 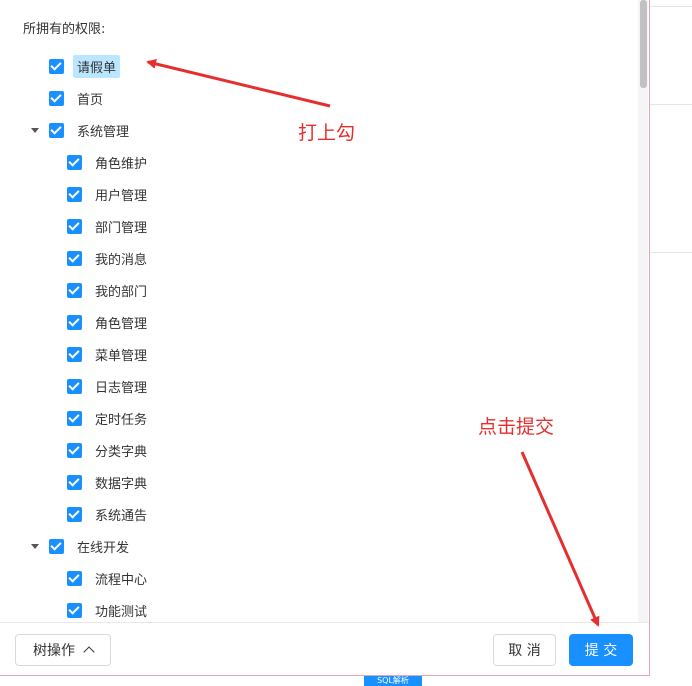 I want to click on permissions-title: 所拥有的权限:, so click(x=64, y=29).